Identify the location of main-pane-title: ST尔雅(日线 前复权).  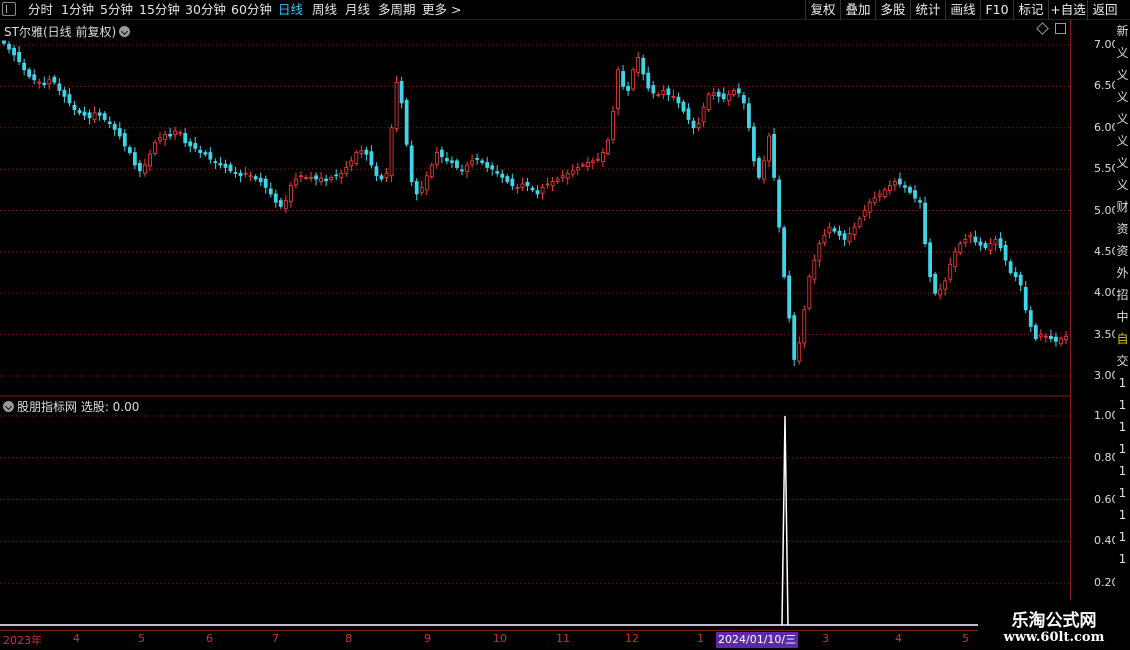
(67, 31).